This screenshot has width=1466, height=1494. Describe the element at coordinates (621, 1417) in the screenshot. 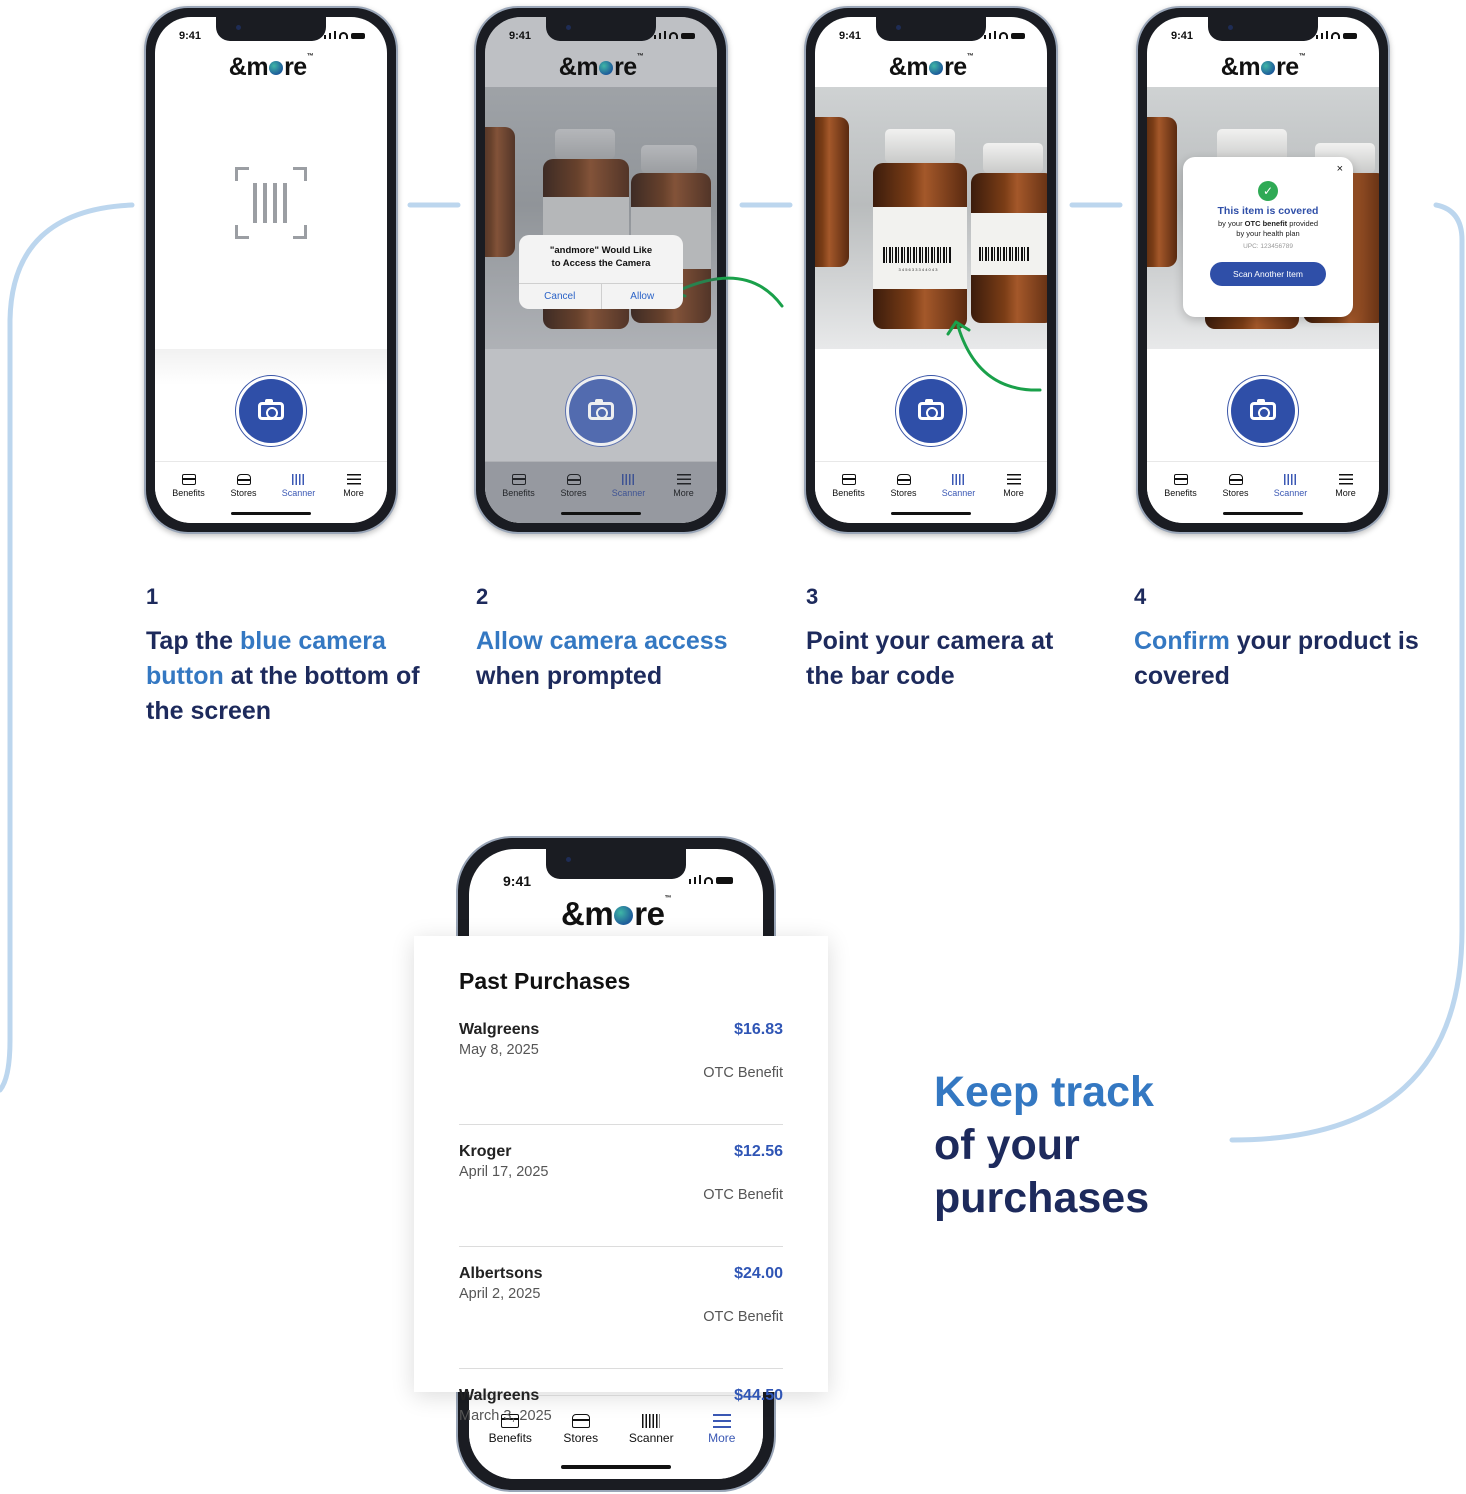

I see `purchase-row: Walgreens March 3, 2025 $44.50` at that location.